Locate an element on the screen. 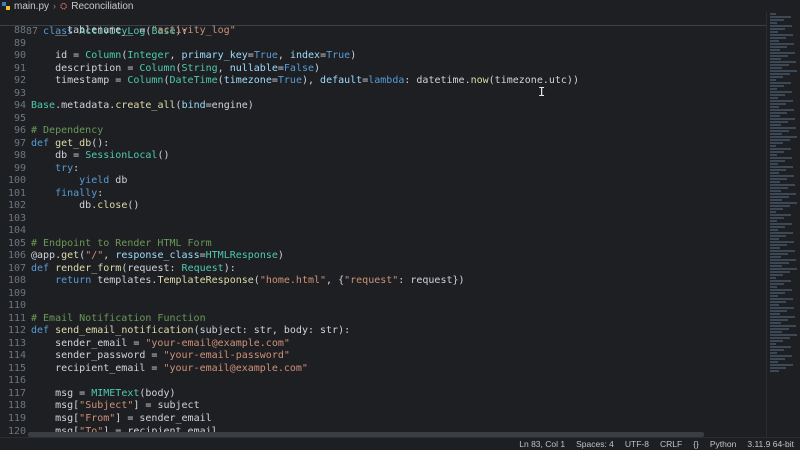 This screenshot has height=450, width=800. code-text: try: is located at coordinates (67, 168).